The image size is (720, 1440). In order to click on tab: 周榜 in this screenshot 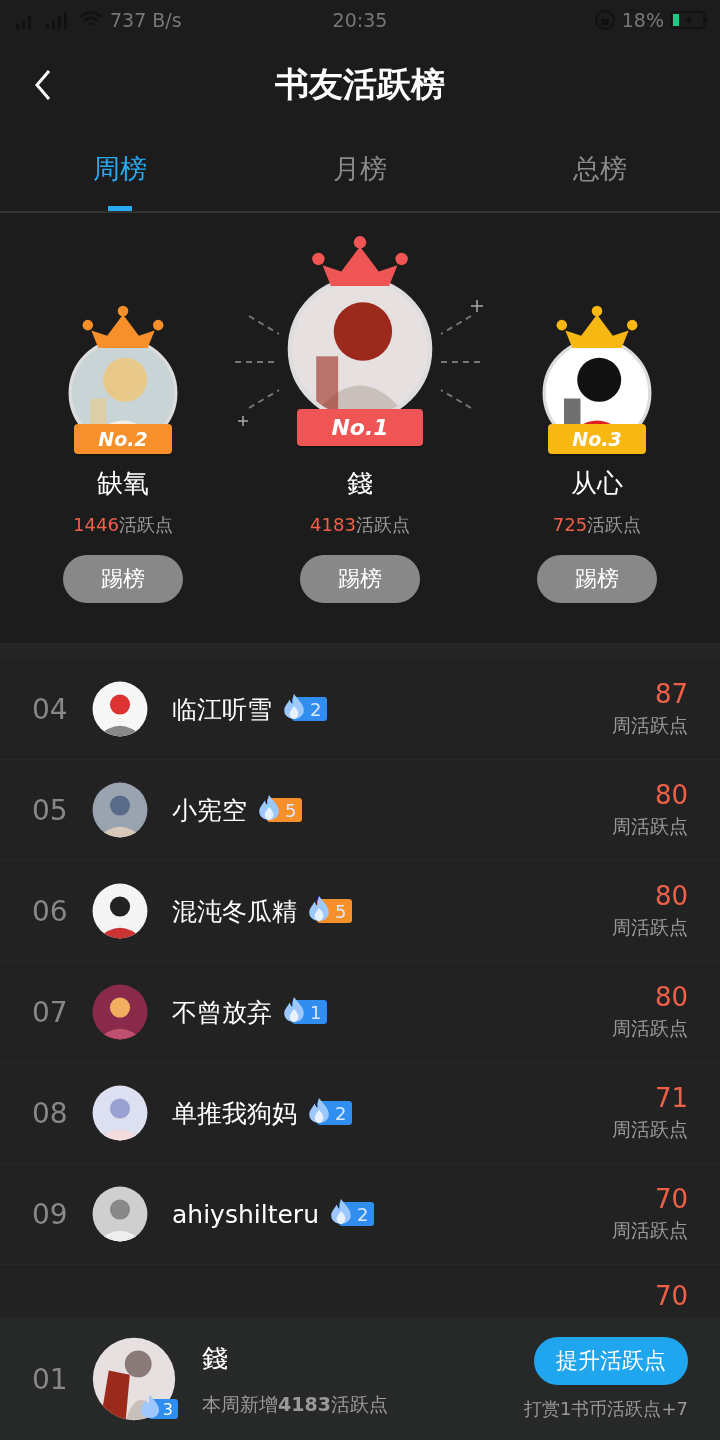, I will do `click(120, 169)`.